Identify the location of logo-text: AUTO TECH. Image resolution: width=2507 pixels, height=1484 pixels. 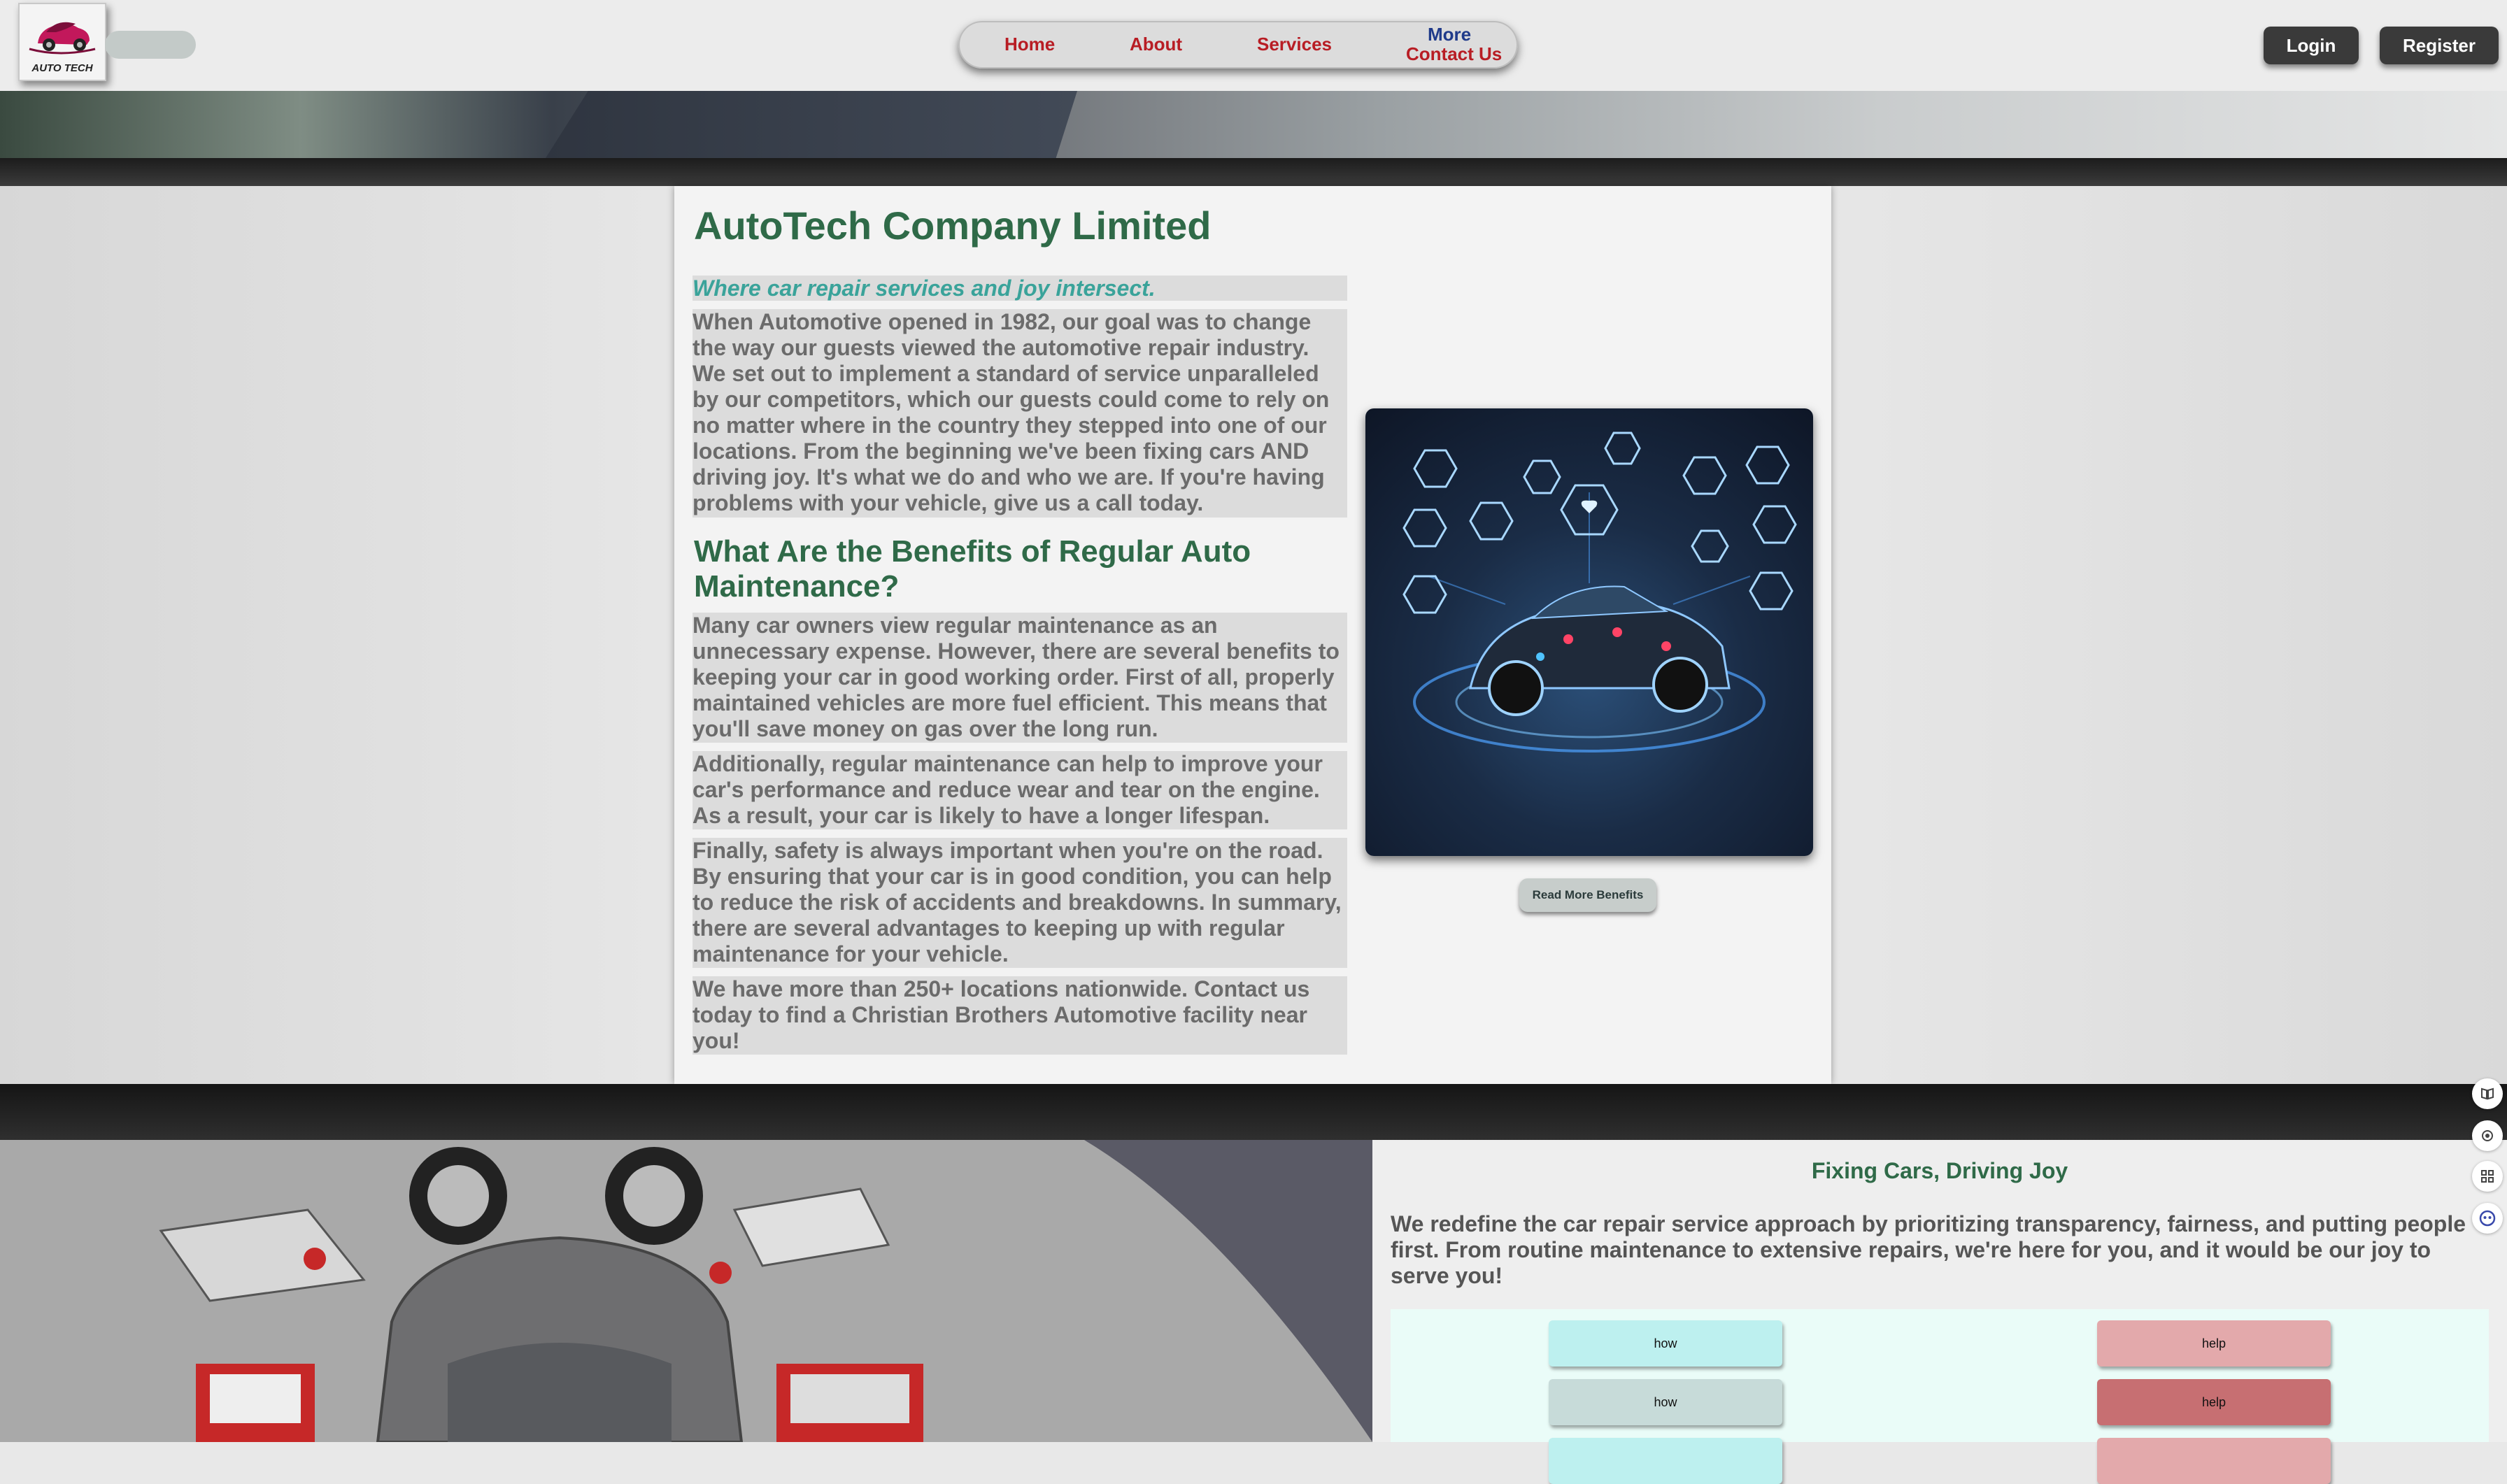
(62, 68).